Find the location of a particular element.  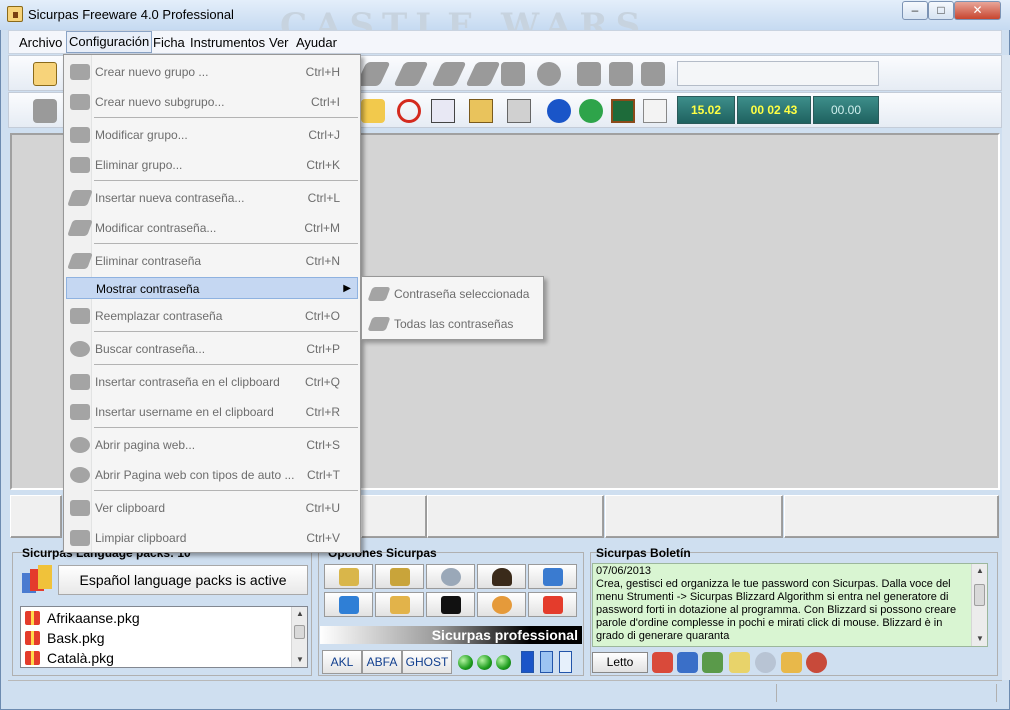

network-icon is located at coordinates (687, 662).